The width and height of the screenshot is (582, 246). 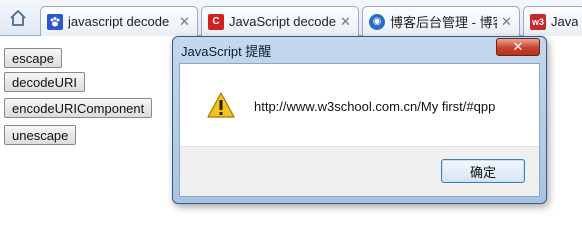 I want to click on warning-icon, so click(x=221, y=105).